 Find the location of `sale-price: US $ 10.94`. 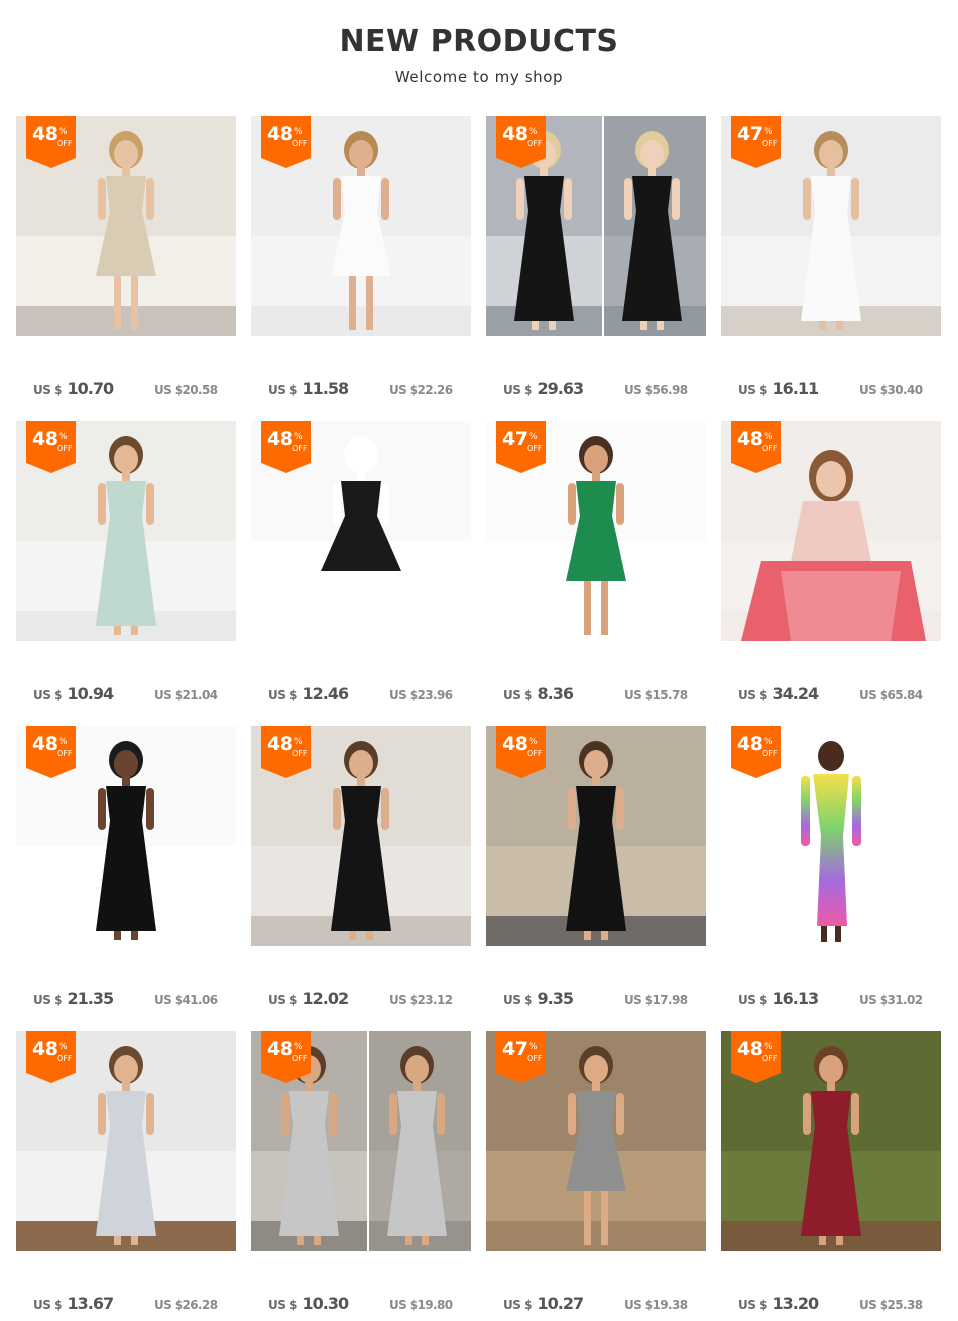

sale-price: US $ 10.94 is located at coordinates (73, 693).